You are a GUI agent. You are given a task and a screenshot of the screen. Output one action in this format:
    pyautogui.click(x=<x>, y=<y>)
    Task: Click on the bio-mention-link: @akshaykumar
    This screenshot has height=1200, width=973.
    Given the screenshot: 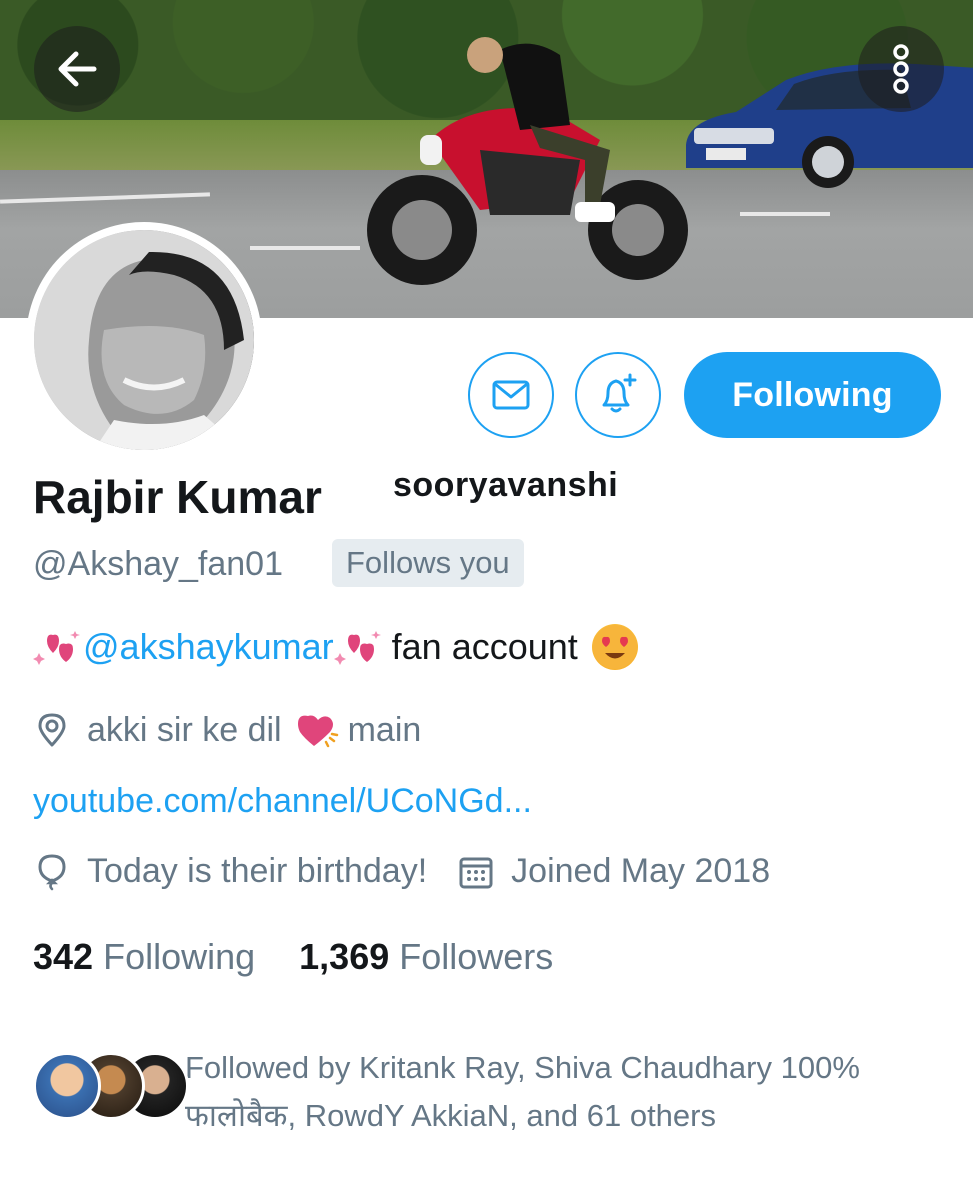 What is the action you would take?
    pyautogui.click(x=208, y=647)
    